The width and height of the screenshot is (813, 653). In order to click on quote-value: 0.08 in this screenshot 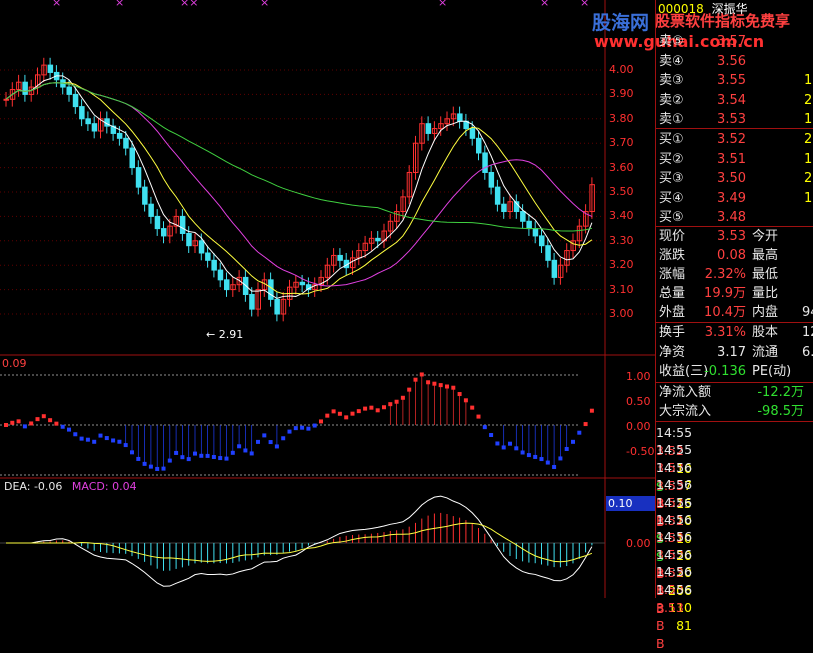, I will do `click(731, 255)`.